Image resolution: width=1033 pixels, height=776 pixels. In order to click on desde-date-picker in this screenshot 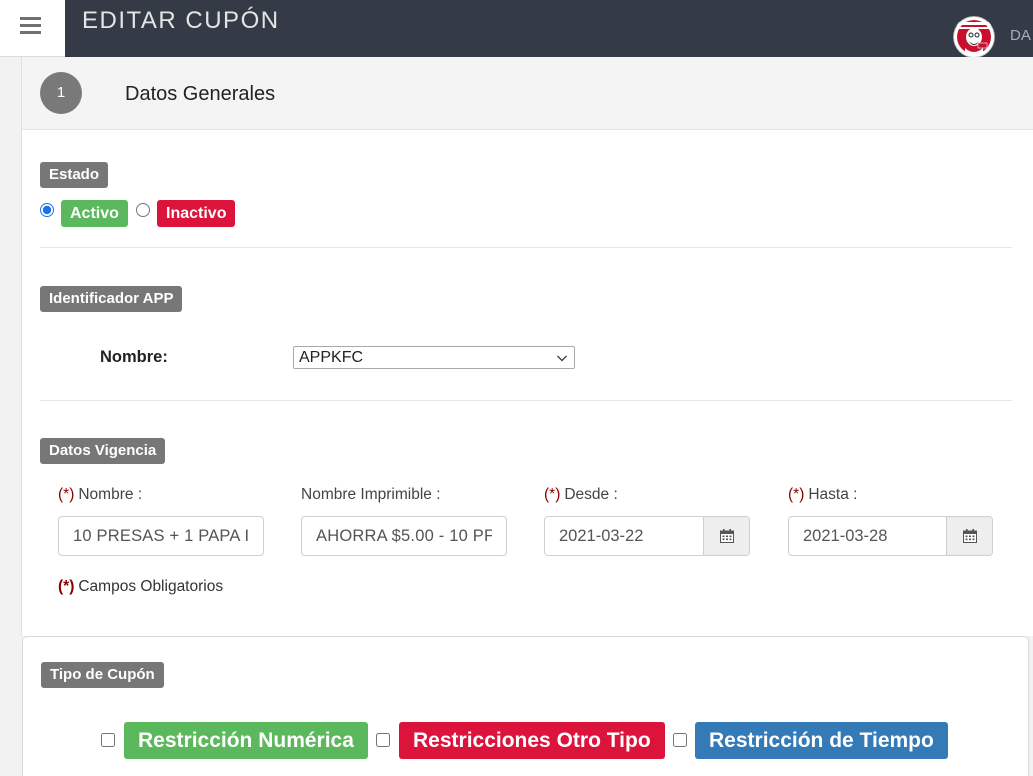, I will do `click(647, 536)`.